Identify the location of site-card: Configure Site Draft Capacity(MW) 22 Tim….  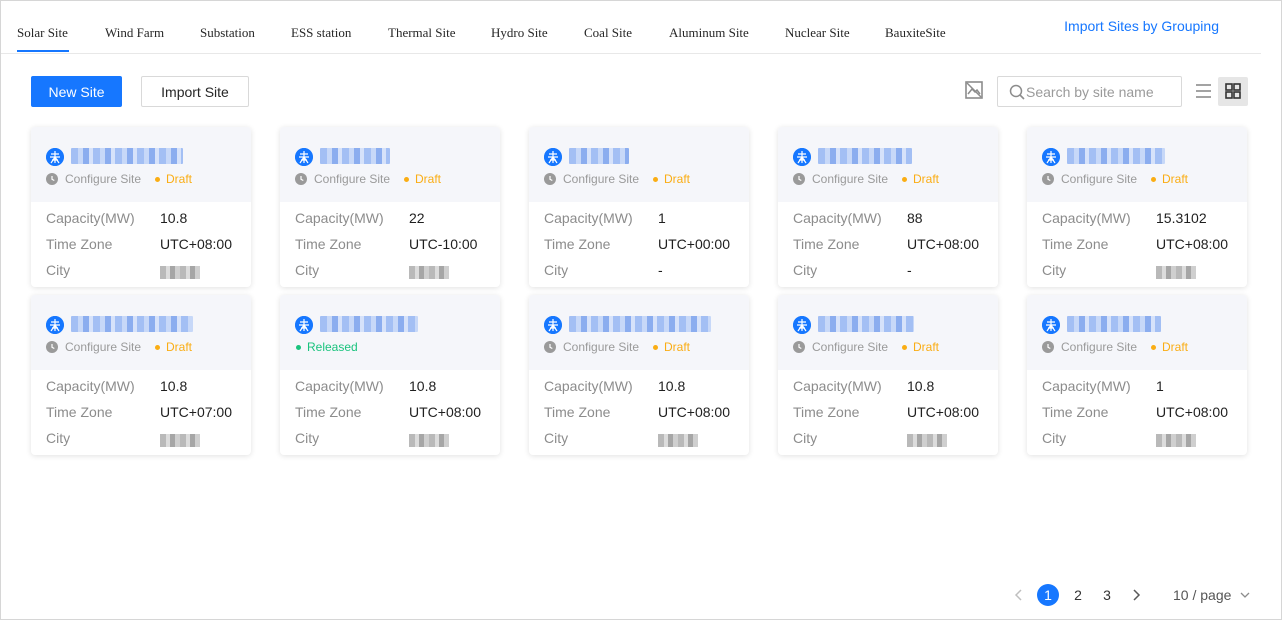
(390, 207).